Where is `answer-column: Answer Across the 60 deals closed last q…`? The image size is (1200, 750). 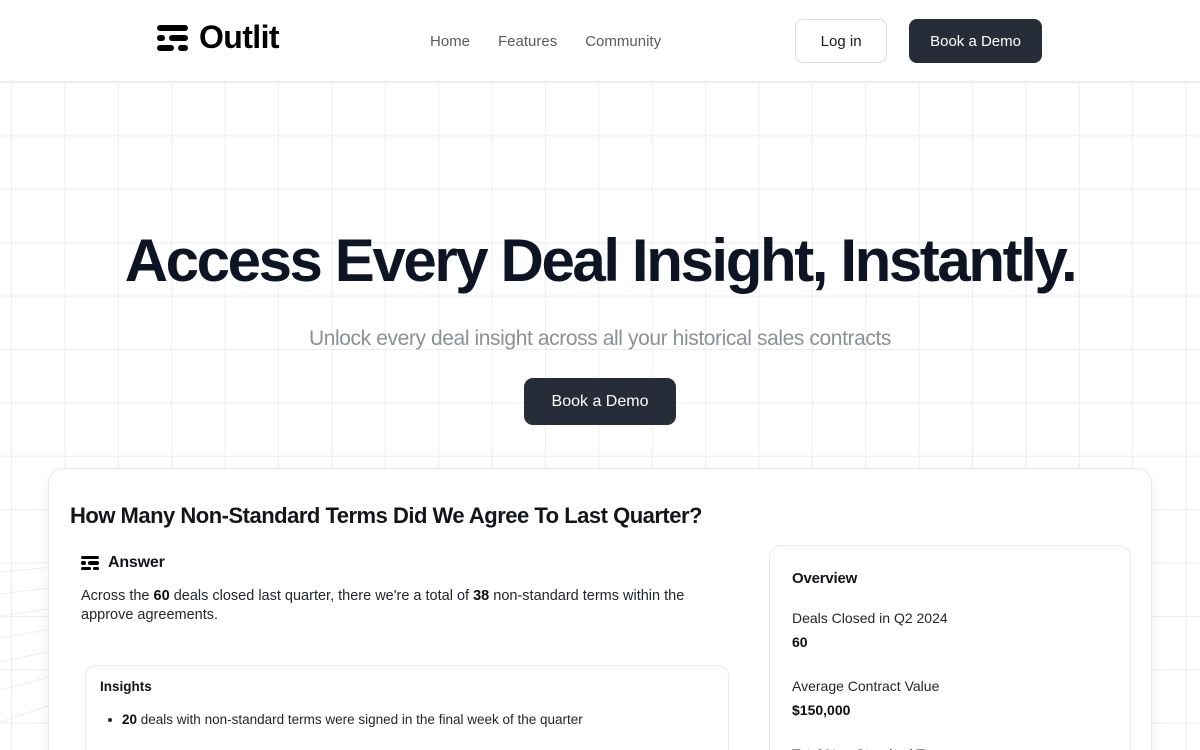 answer-column: Answer Across the 60 deals closed last q… is located at coordinates (413, 589).